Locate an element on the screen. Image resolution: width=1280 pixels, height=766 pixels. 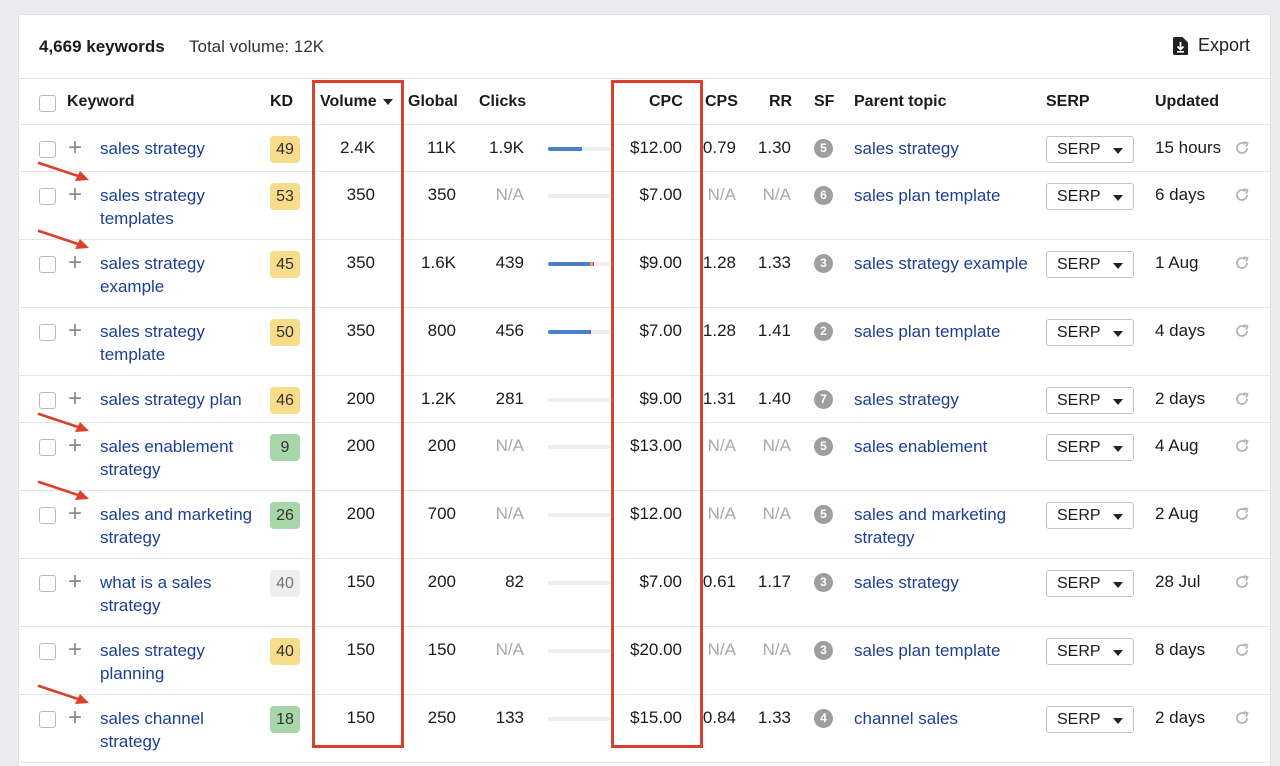
col-rr: RR is located at coordinates (780, 102).